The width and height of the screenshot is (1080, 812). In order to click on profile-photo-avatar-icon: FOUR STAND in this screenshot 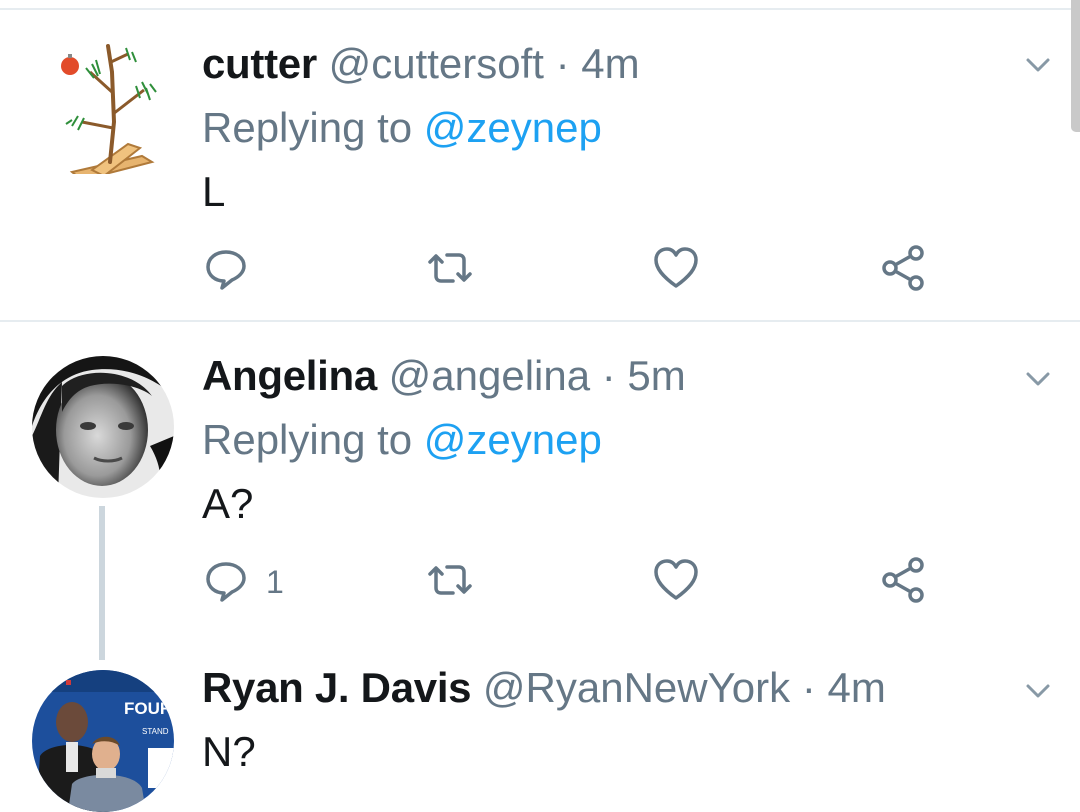, I will do `click(103, 741)`.